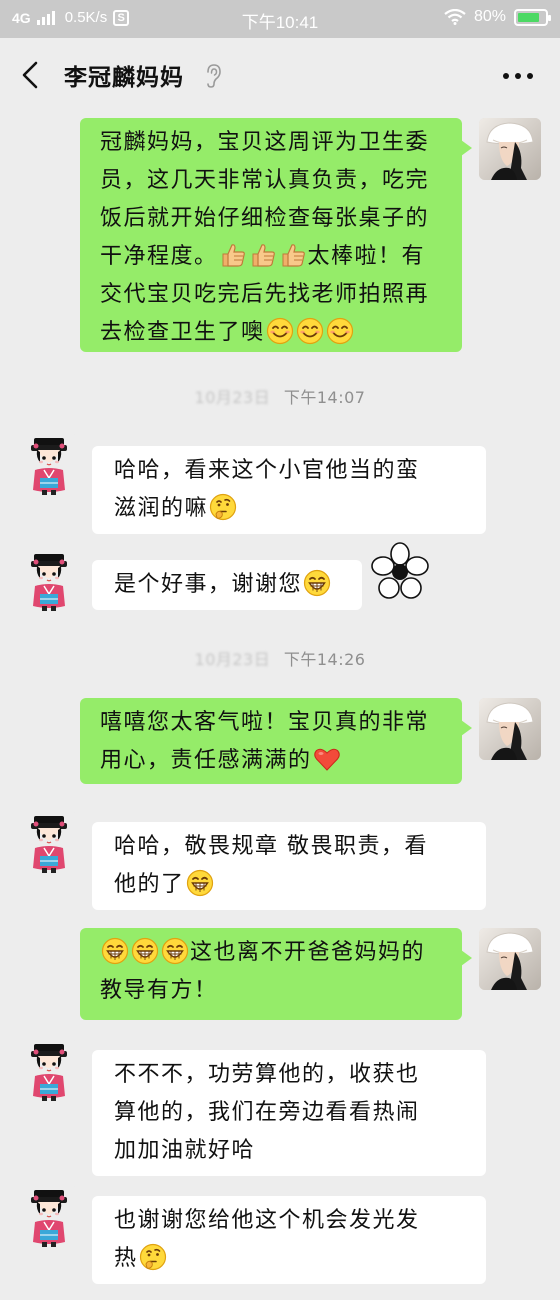 This screenshot has height=1300, width=560. I want to click on message-bubble-received: 也谢谢您给他这个机会发光发 热, so click(289, 1240).